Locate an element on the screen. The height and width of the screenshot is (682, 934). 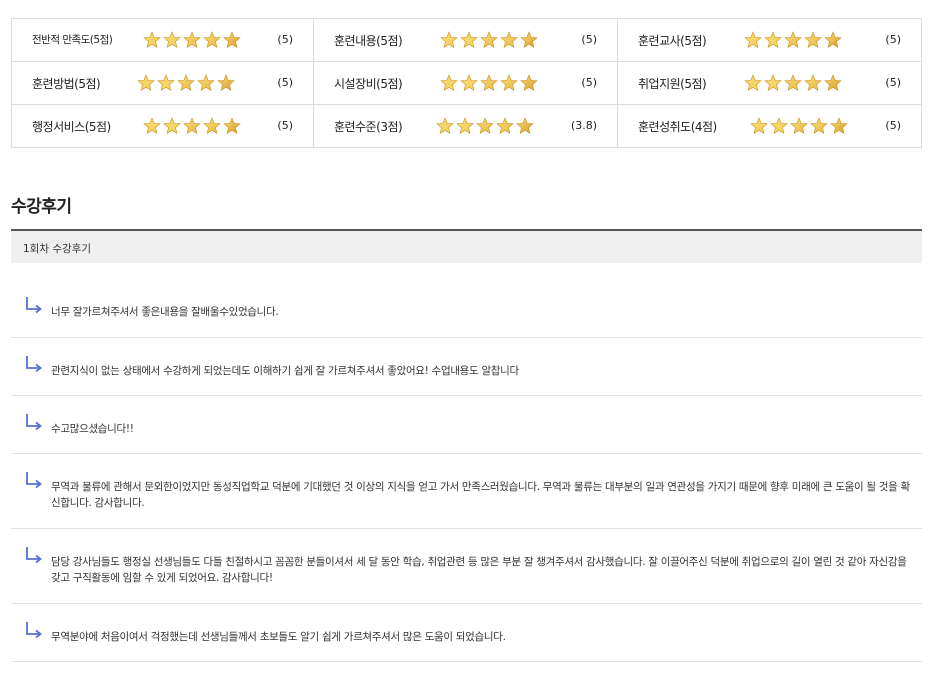
rating-score: (3.8) is located at coordinates (583, 125).